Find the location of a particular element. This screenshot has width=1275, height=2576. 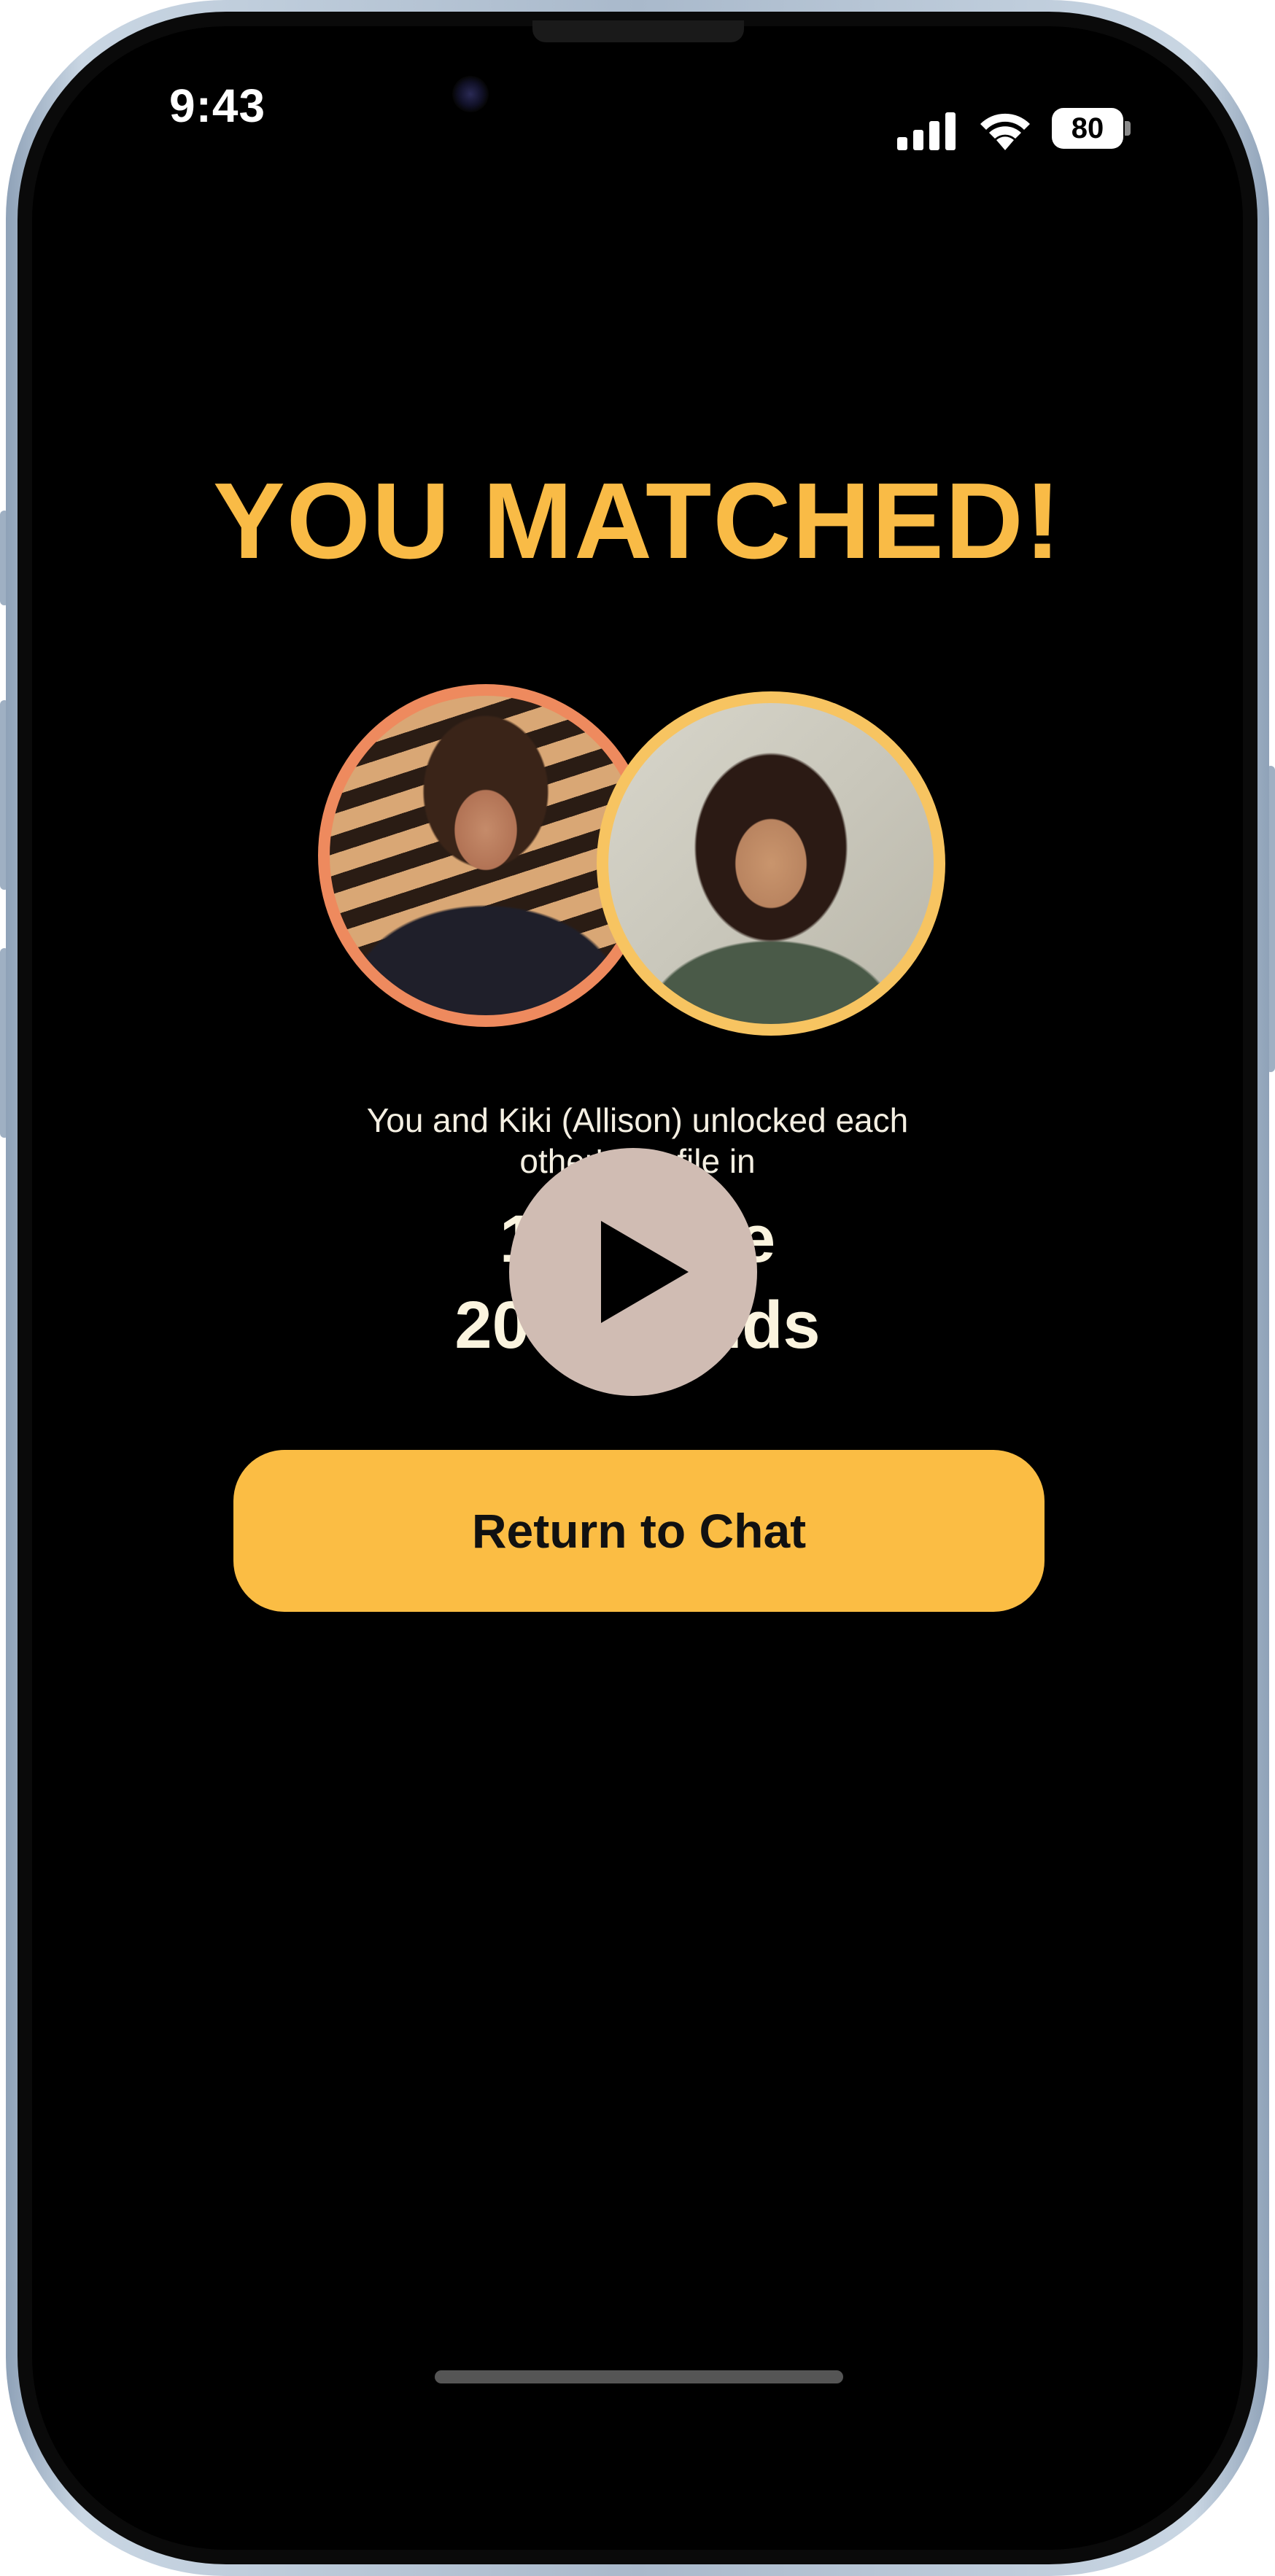

match-message-line1: You and Kiki (Allison) unlocked each is located at coordinates (637, 1120).